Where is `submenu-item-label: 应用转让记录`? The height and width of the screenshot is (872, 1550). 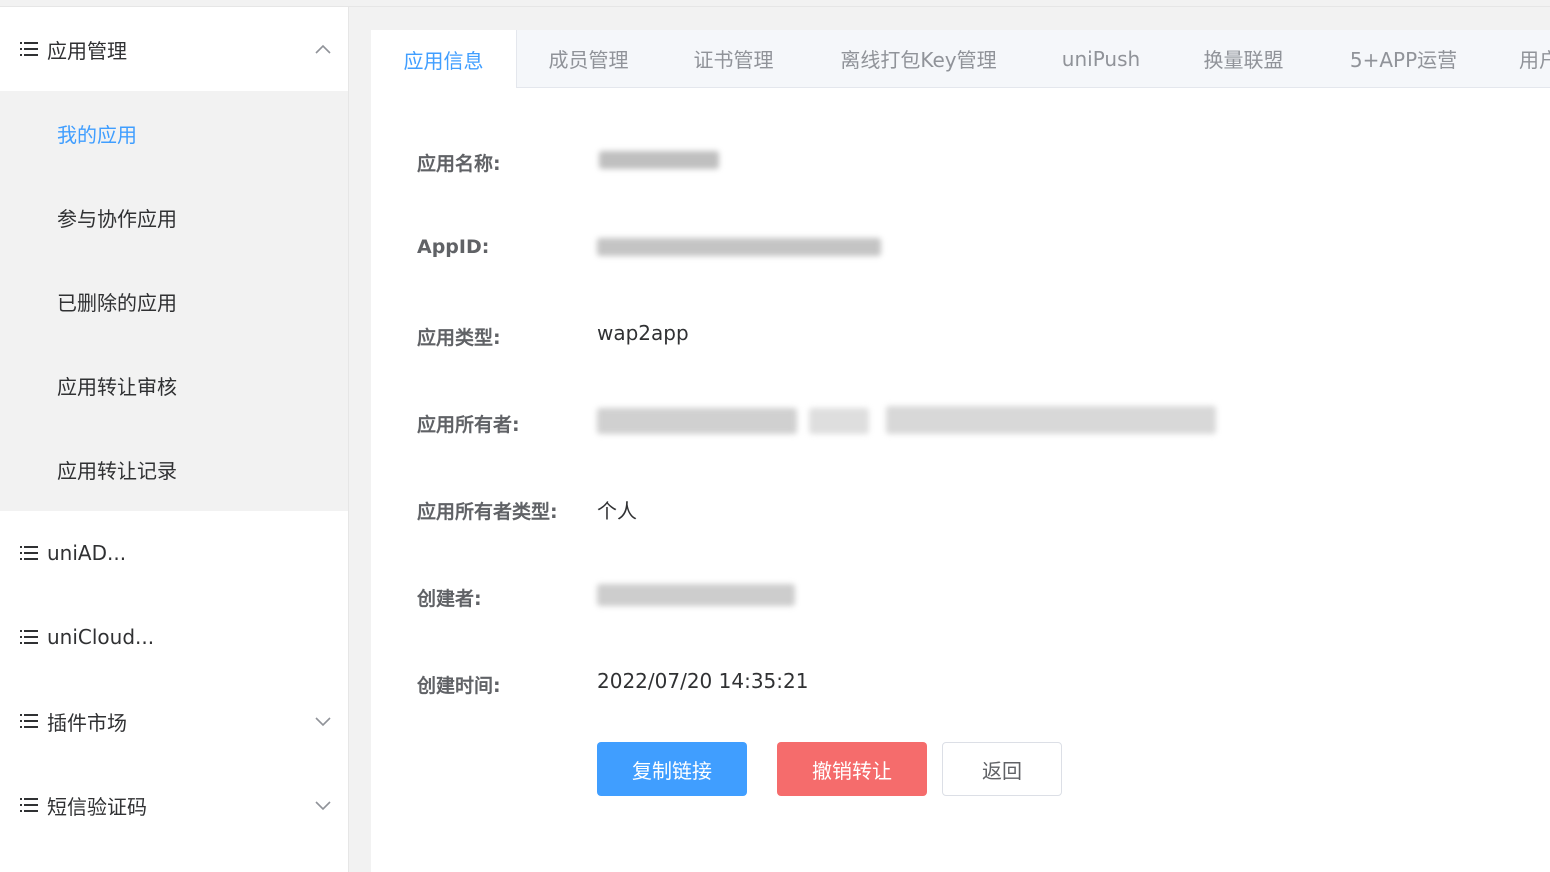 submenu-item-label: 应用转让记录 is located at coordinates (117, 471).